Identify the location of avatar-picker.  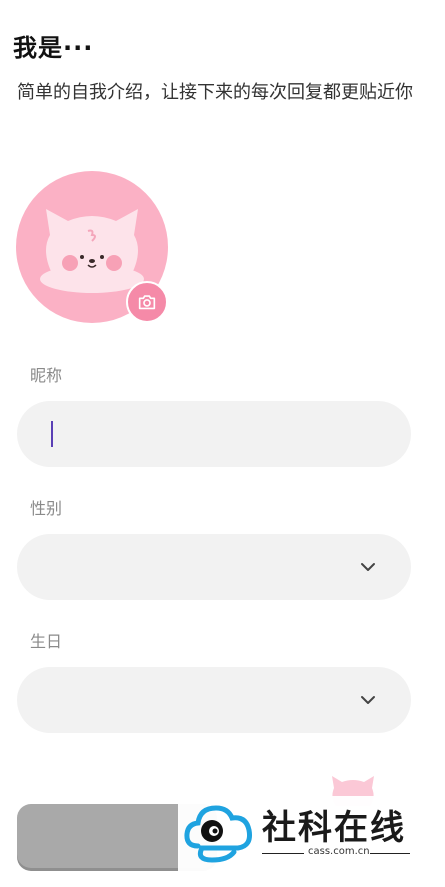
(92, 247).